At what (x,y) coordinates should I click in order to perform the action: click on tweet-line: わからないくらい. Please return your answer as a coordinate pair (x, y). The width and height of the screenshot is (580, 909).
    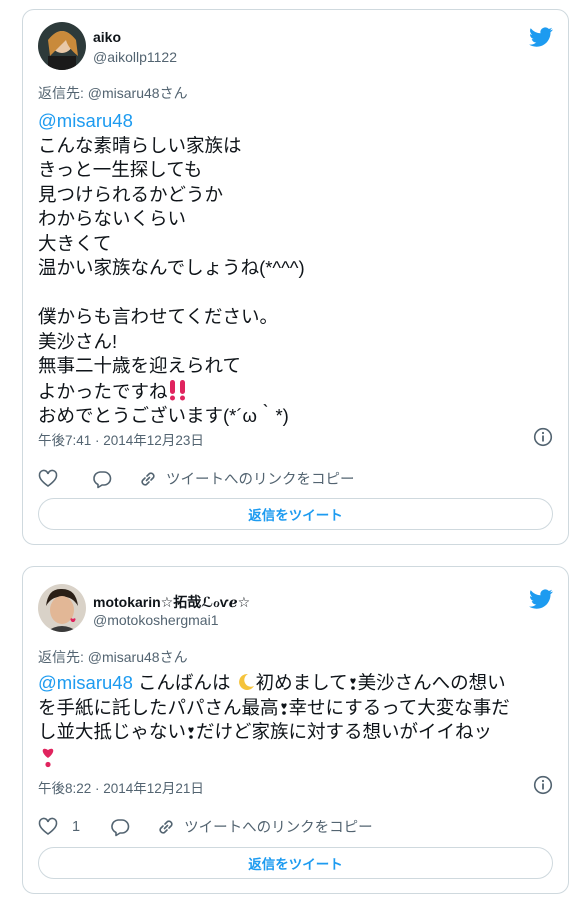
    Looking at the image, I should click on (112, 218).